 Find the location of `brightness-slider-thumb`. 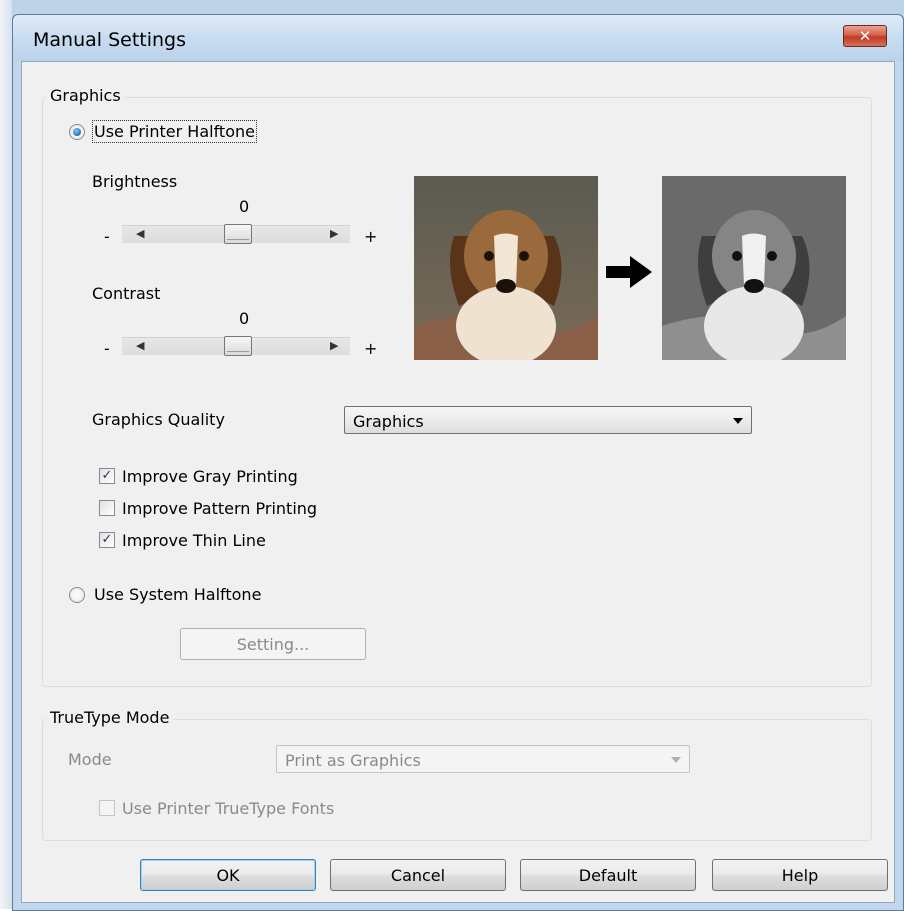

brightness-slider-thumb is located at coordinates (238, 234).